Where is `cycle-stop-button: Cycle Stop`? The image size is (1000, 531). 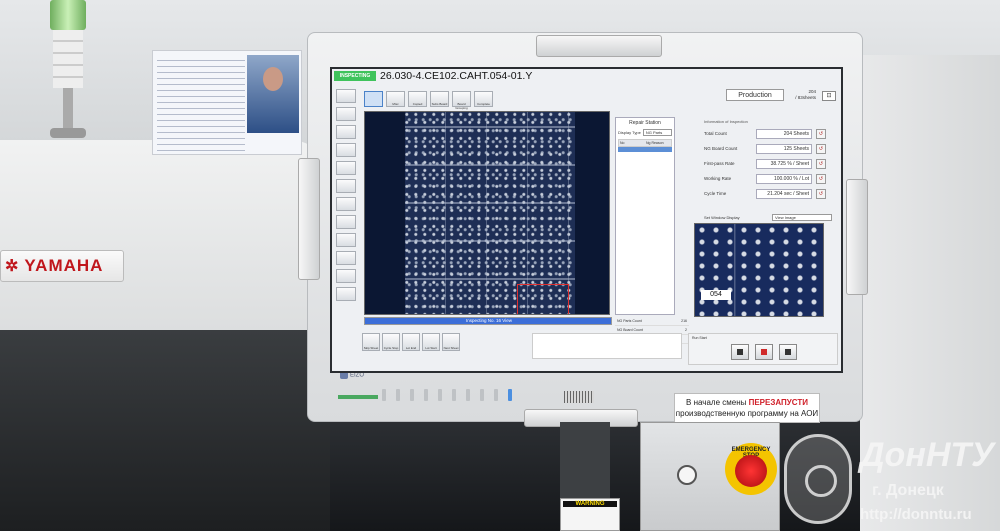 cycle-stop-button: Cycle Stop is located at coordinates (391, 342).